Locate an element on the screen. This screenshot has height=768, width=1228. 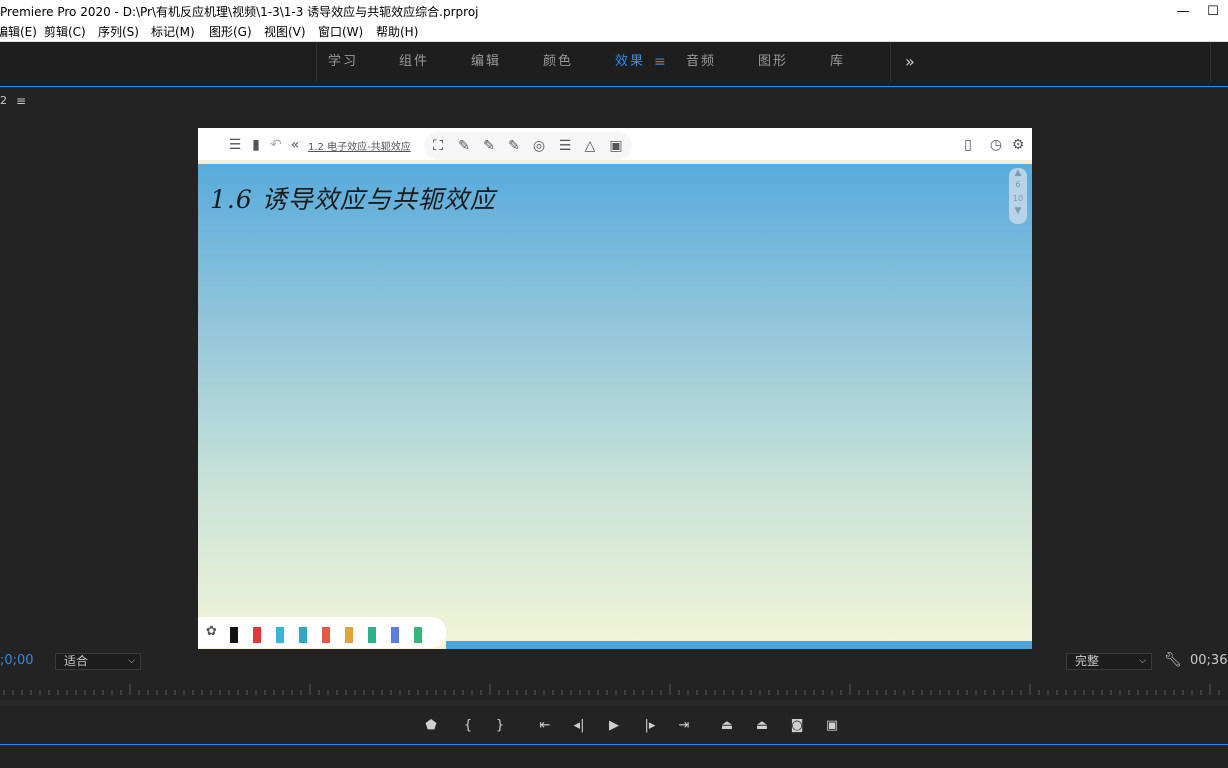
black-pen-icon is located at coordinates (234, 635).